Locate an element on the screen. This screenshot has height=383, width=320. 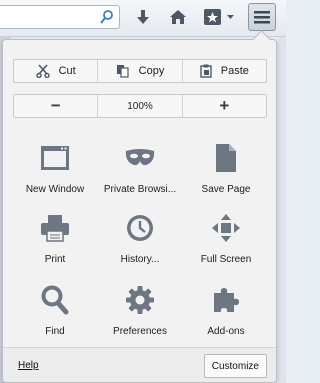
page-icon is located at coordinates (226, 158).